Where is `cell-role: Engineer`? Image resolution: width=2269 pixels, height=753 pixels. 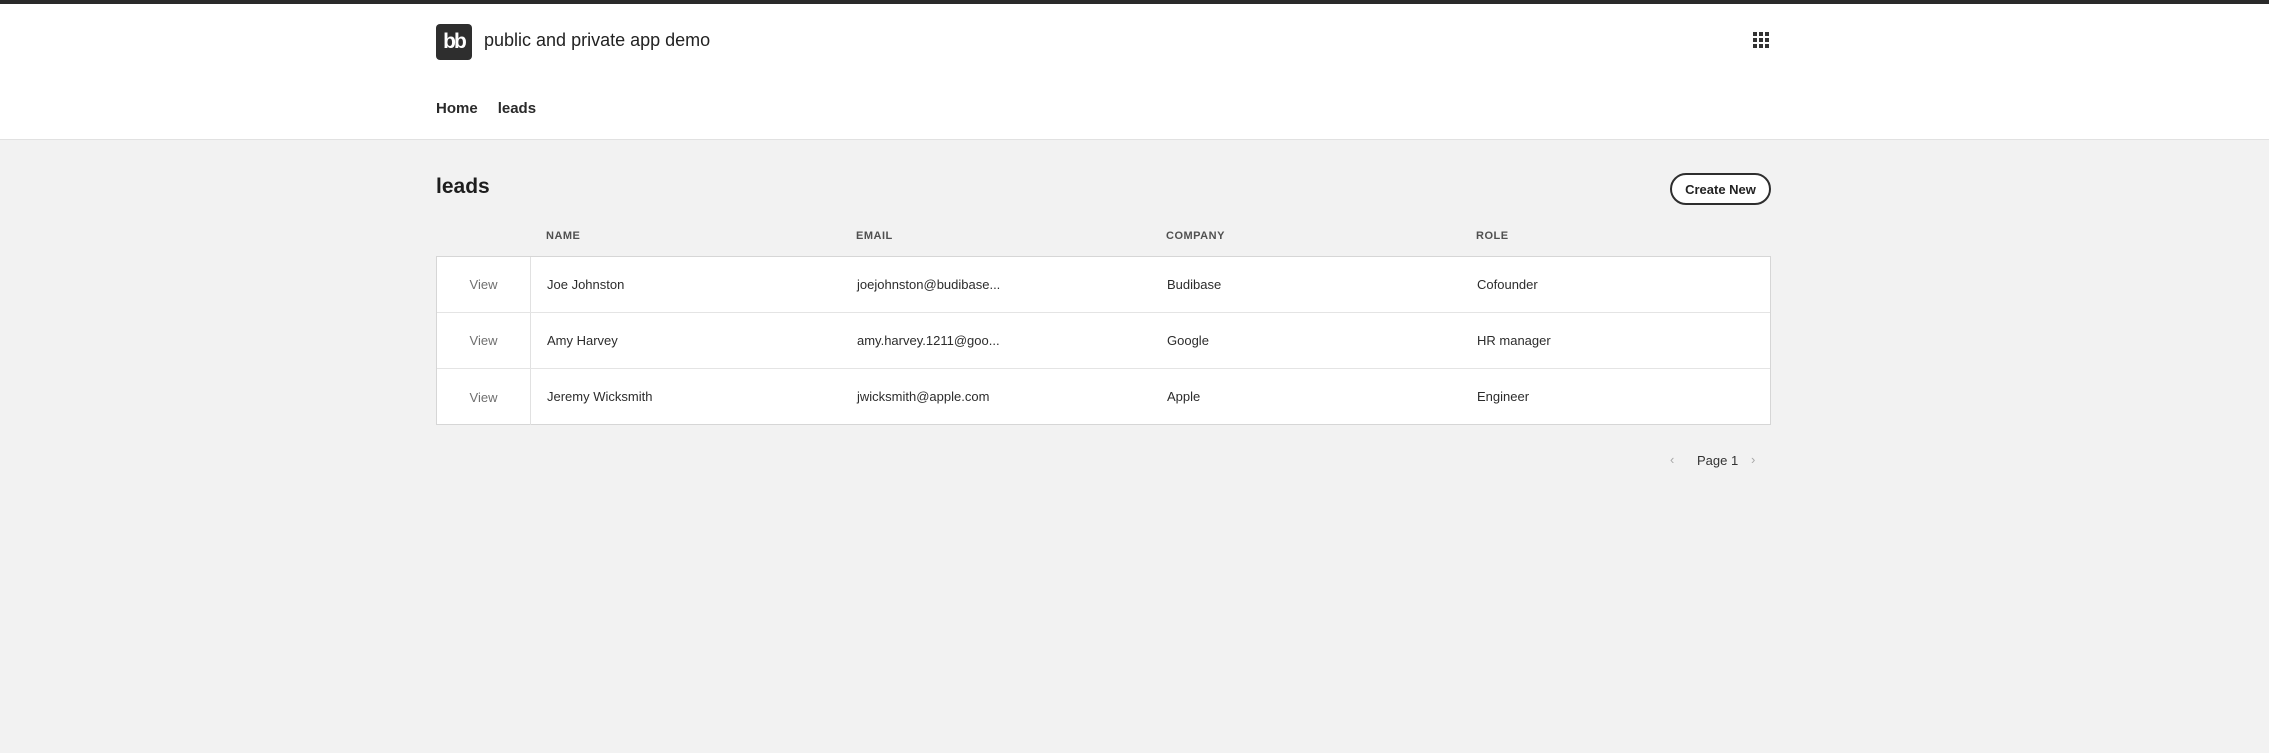
cell-role: Engineer is located at coordinates (1503, 396).